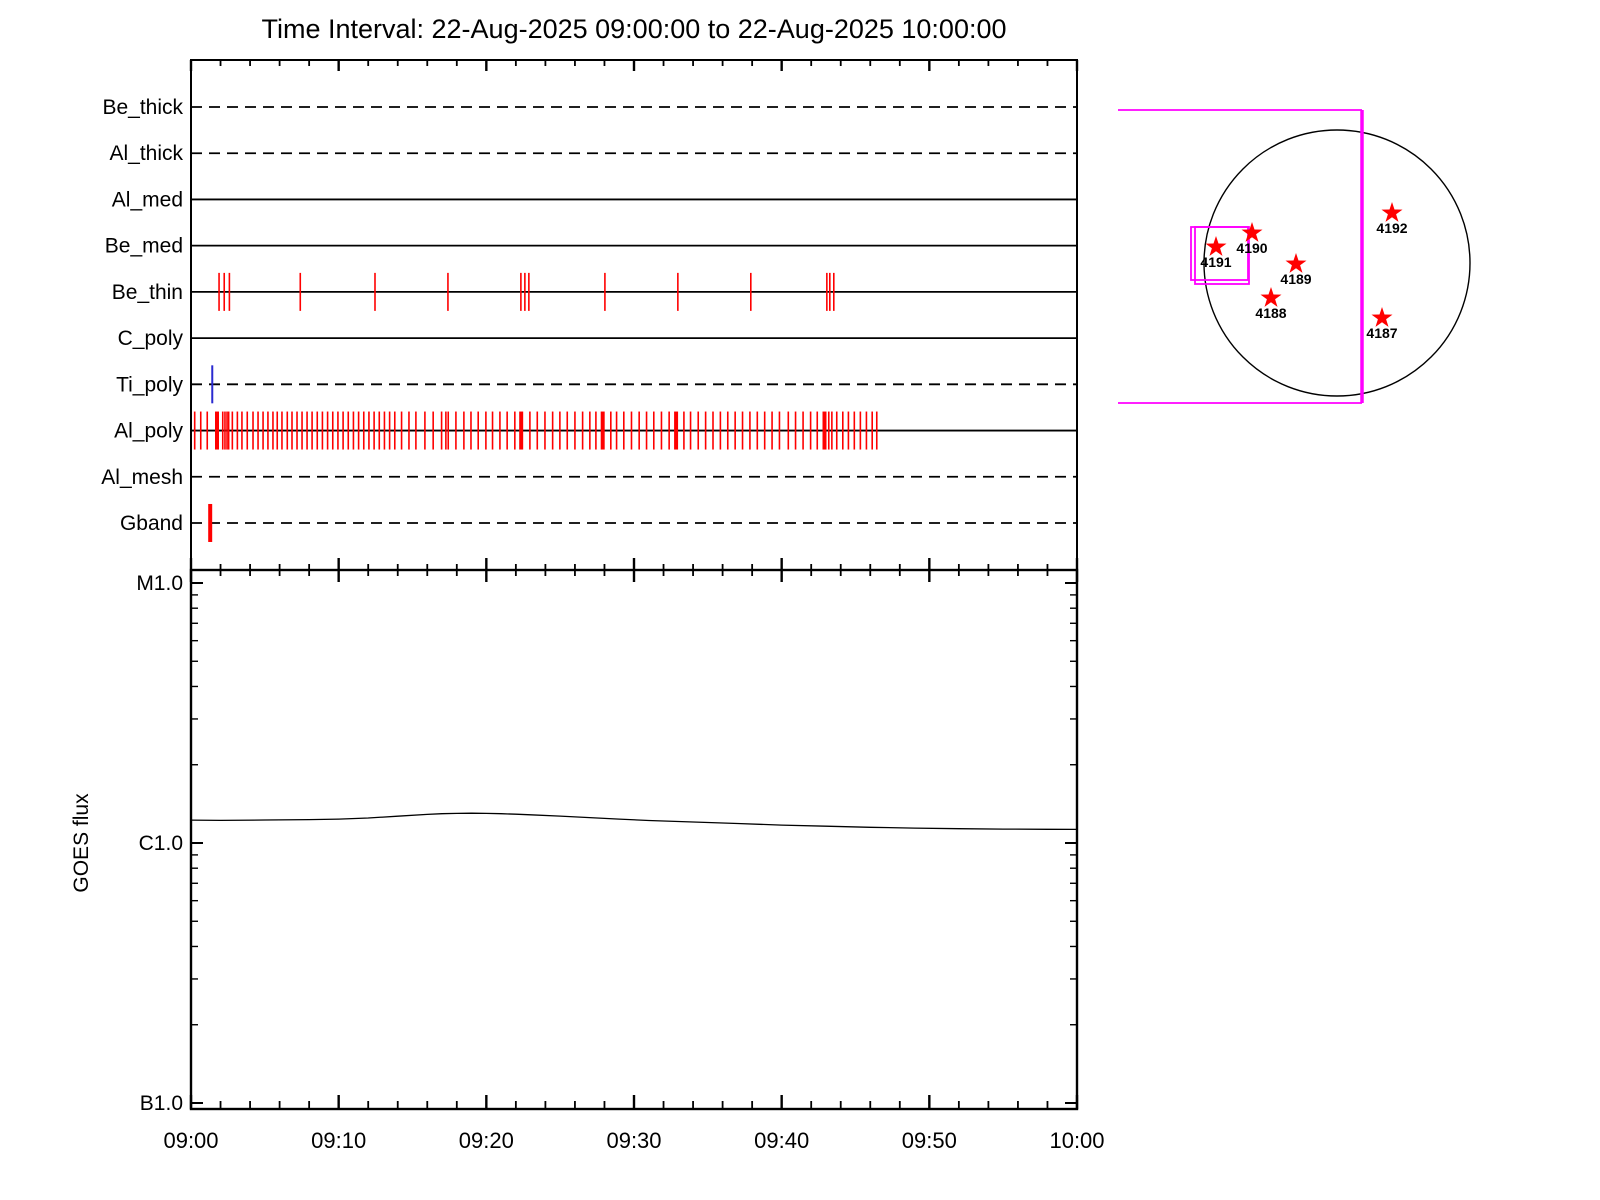 Image resolution: width=1600 pixels, height=1200 pixels. I want to click on x-tick-label: 09:50, so click(929, 1140).